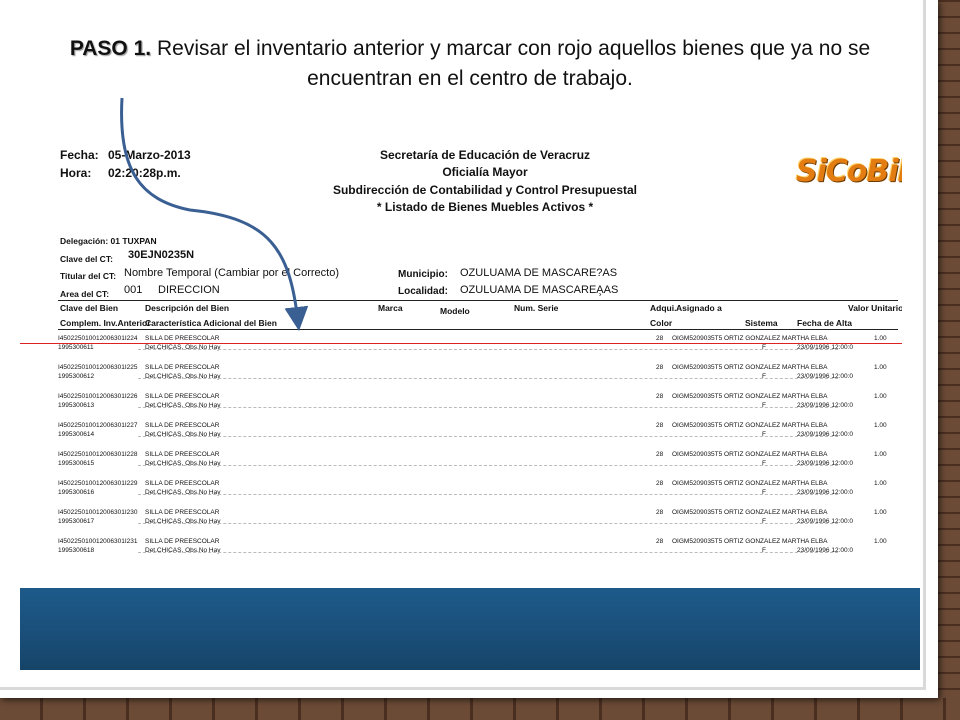 The width and height of the screenshot is (960, 720). Describe the element at coordinates (875, 308) in the screenshot. I see `col-valor: Valor Unitario` at that location.